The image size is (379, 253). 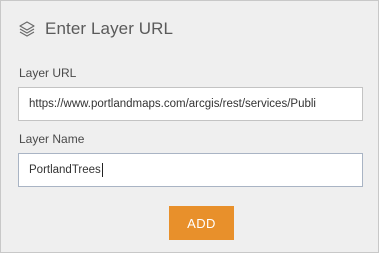 What do you see at coordinates (109, 28) in the screenshot?
I see `panel-title: Enter Layer URL` at bounding box center [109, 28].